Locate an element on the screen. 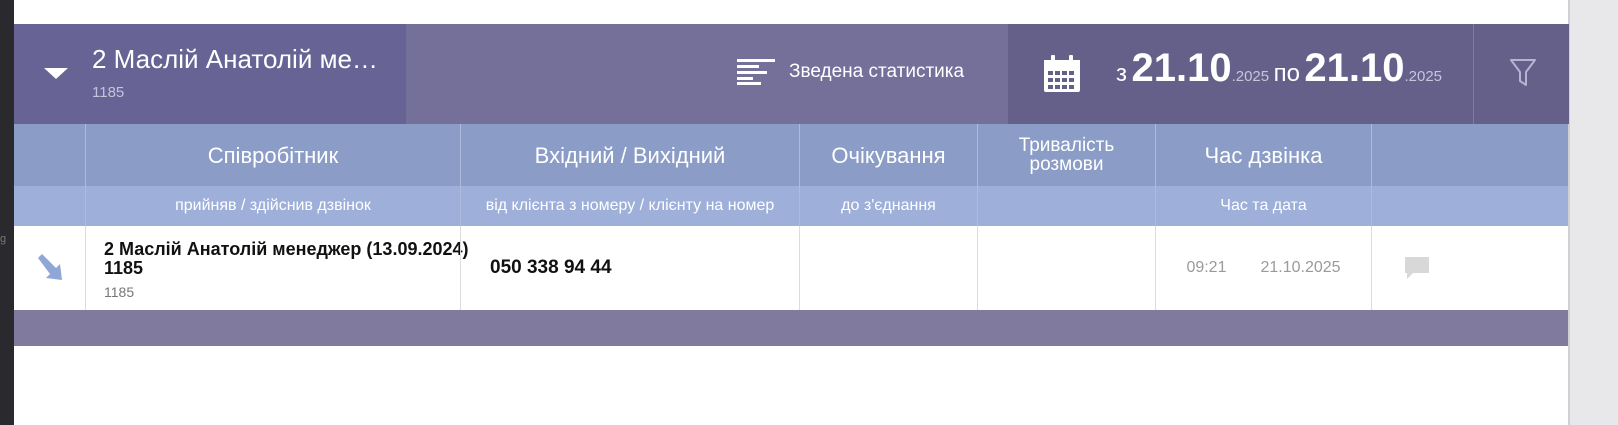  row-wait-cell is located at coordinates (888, 268).